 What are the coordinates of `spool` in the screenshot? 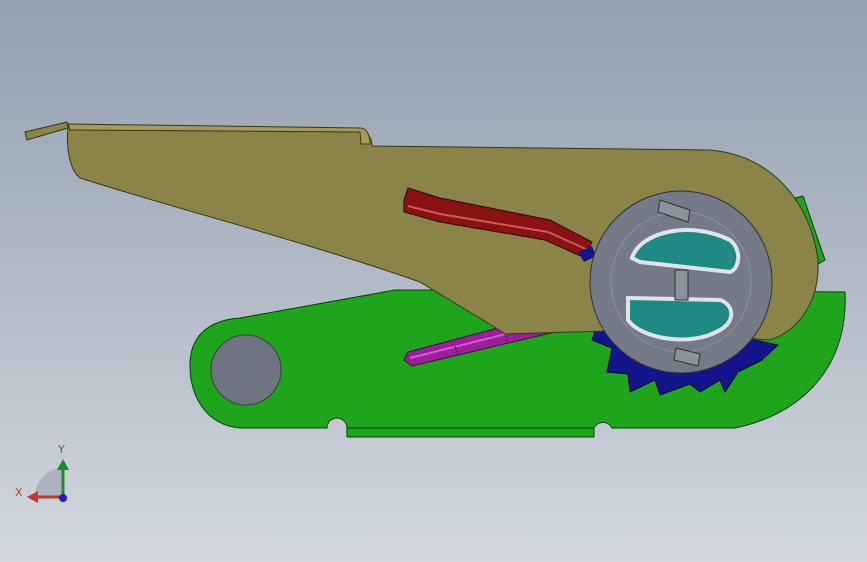 It's located at (681, 282).